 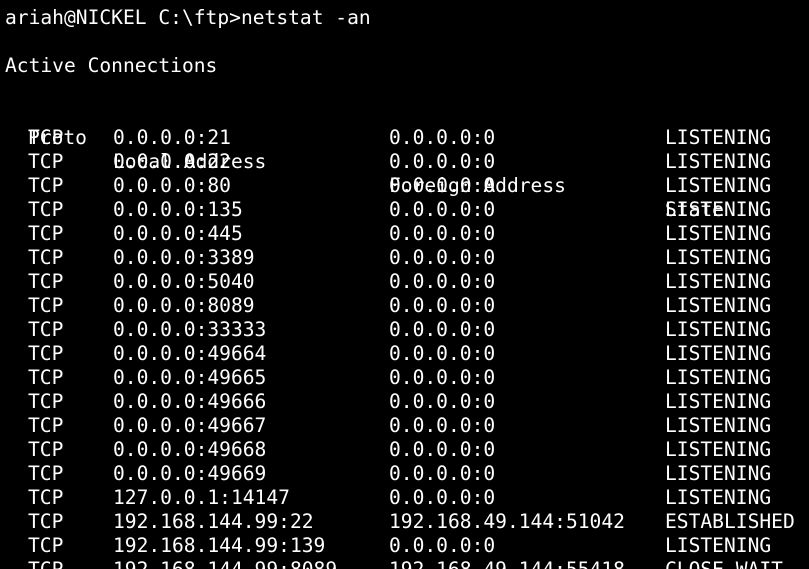 I want to click on cell-state: ESTABLISHED, so click(x=730, y=521).